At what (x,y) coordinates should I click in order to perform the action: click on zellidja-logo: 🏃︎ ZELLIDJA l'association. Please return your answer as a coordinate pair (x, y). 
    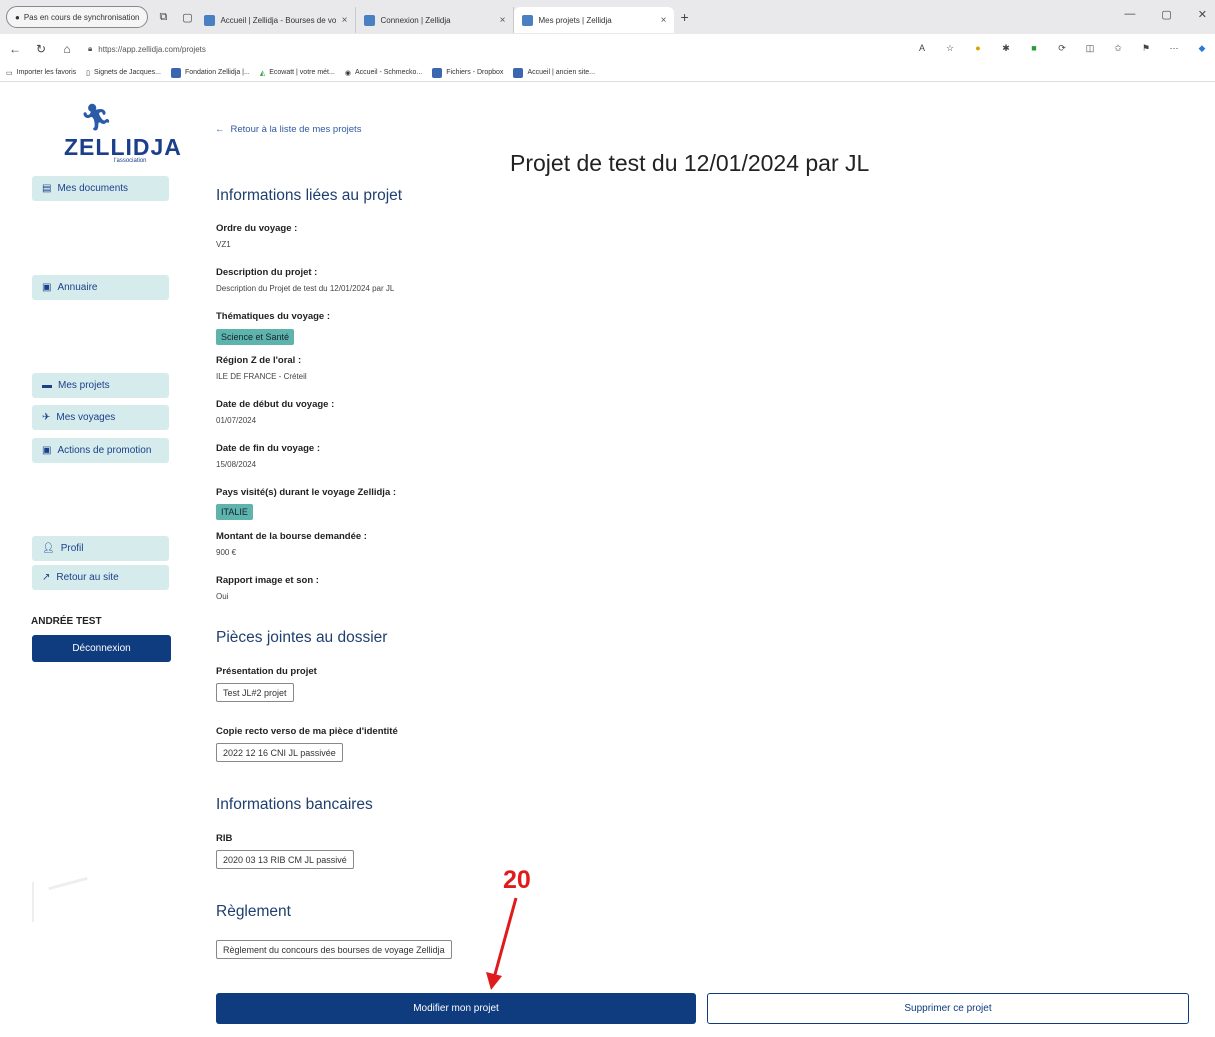
    Looking at the image, I should click on (117, 137).